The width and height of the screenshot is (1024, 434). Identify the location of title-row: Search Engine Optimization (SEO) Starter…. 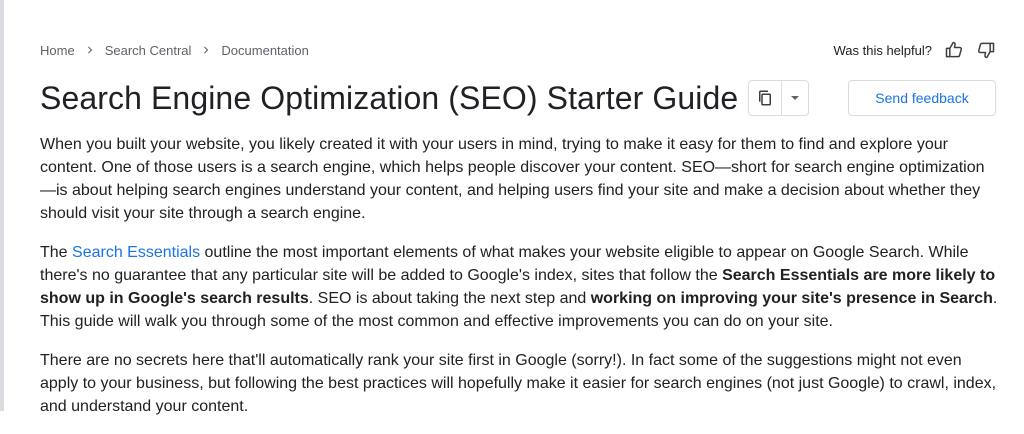
(518, 98).